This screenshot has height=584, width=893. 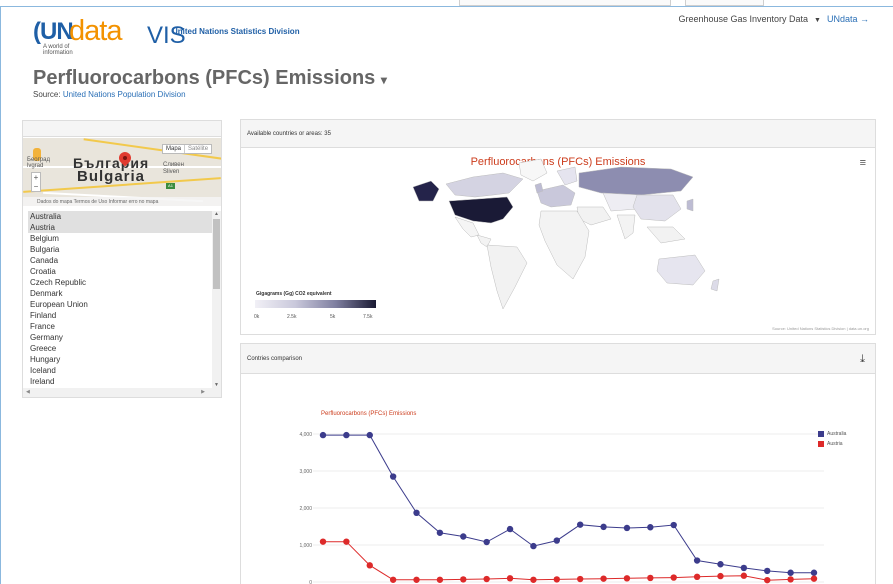 I want to click on scroll-up-arrow-icon: ▲, so click(x=216, y=214).